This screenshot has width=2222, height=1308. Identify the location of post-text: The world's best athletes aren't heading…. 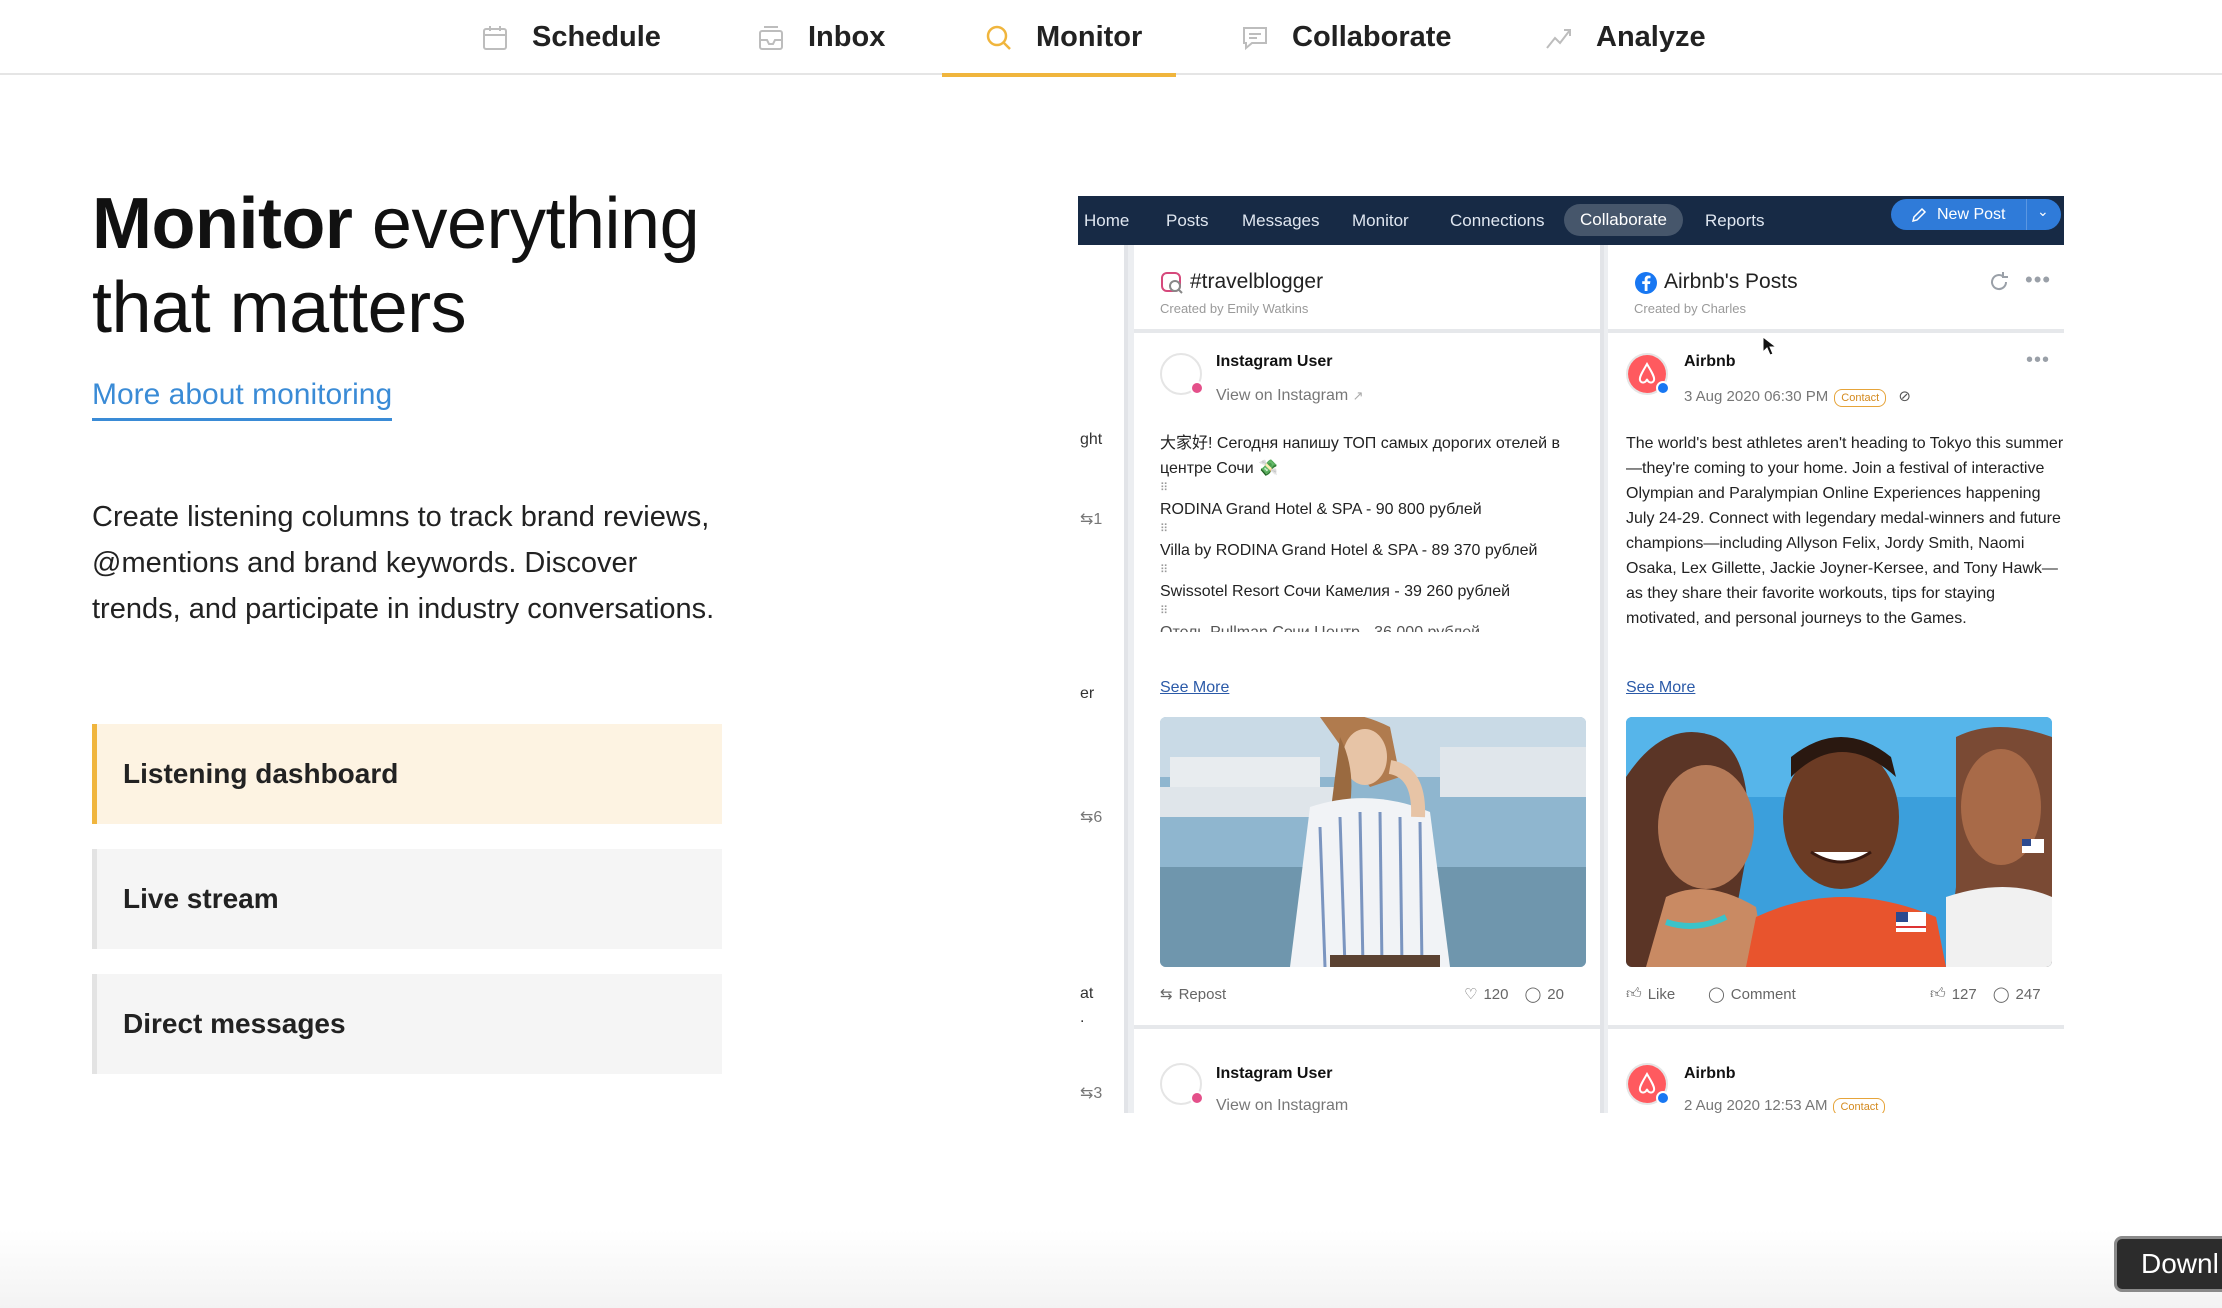
(1845, 531).